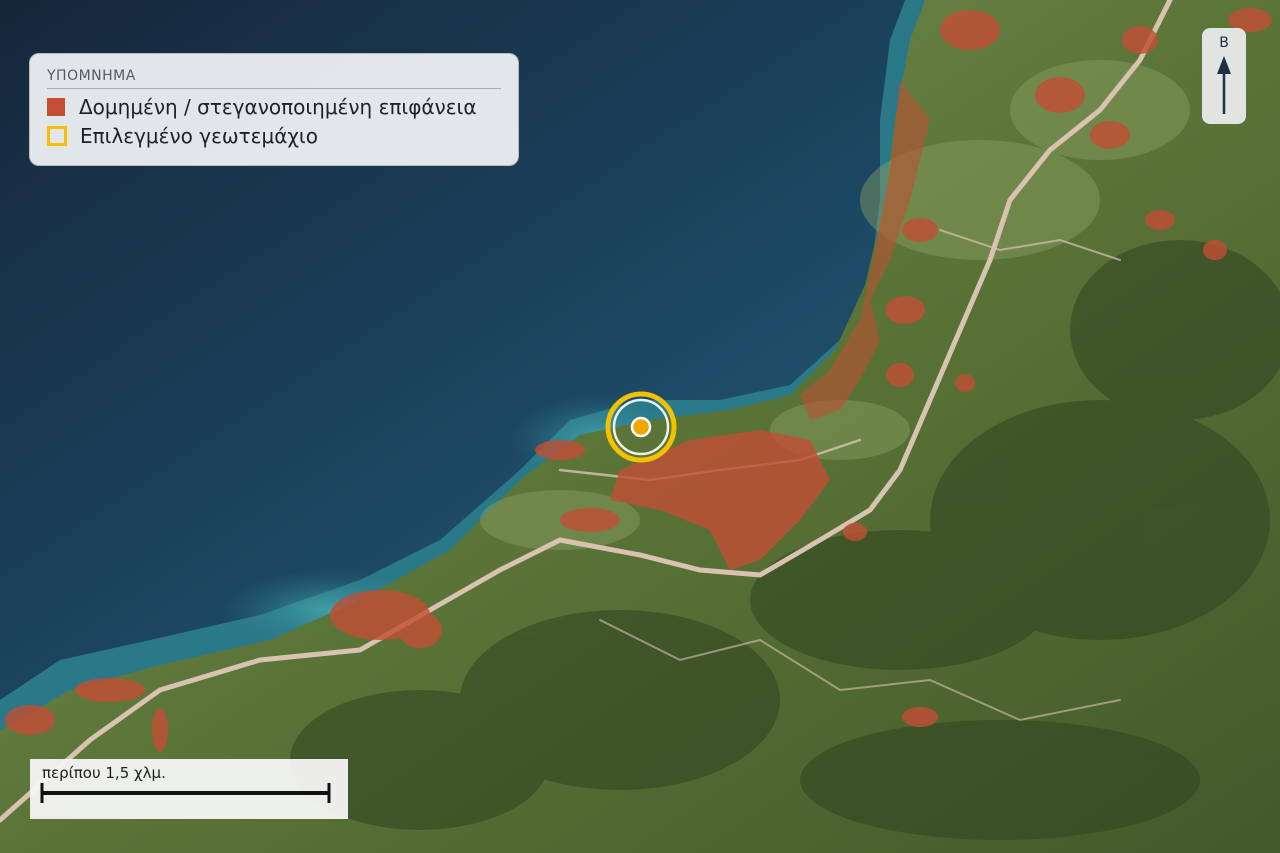 Image resolution: width=1280 pixels, height=853 pixels. I want to click on legend-divider, so click(274, 88).